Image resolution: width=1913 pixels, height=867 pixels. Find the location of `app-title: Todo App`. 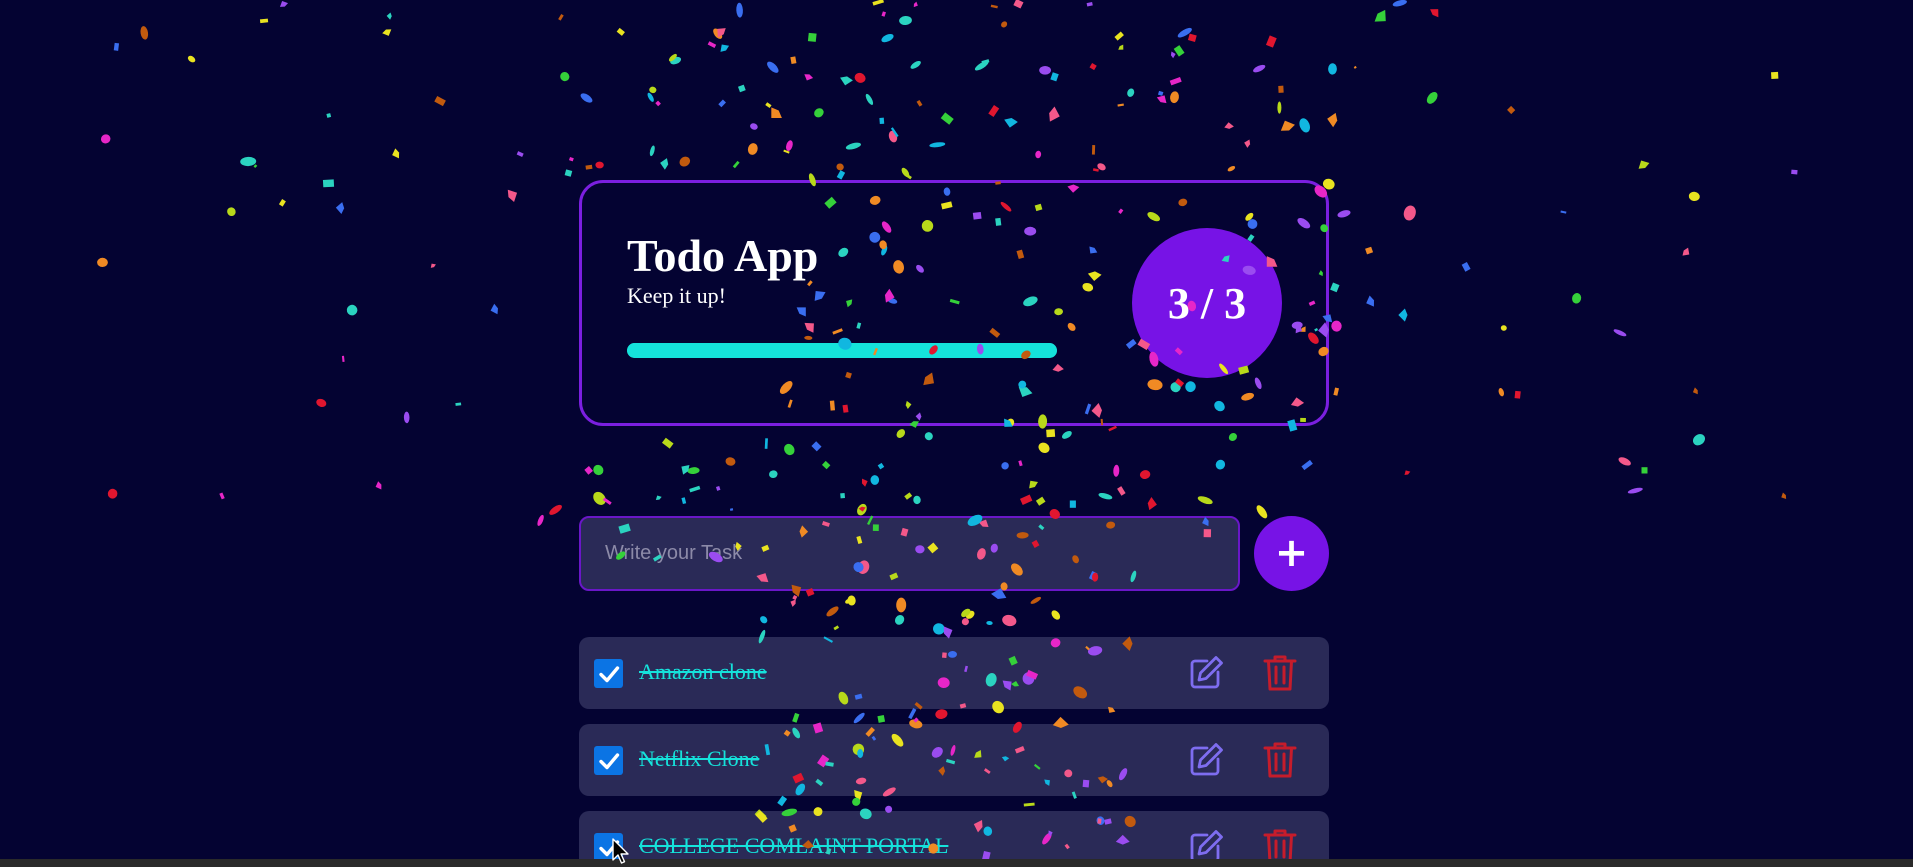

app-title: Todo App is located at coordinates (723, 255).